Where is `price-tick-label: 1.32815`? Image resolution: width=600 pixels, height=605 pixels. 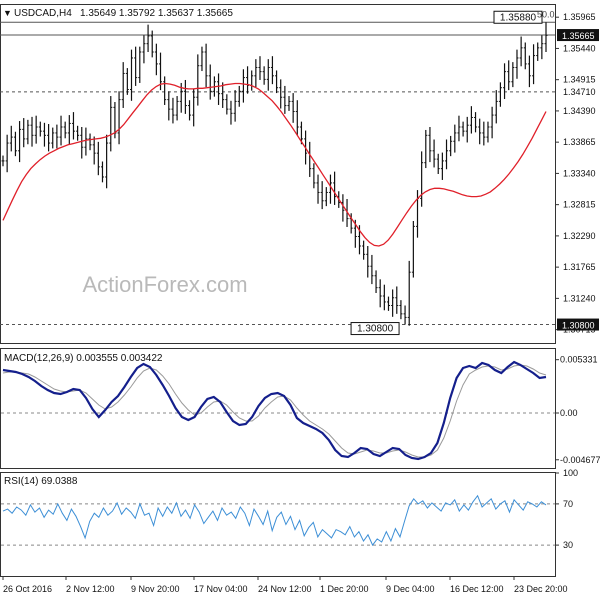 price-tick-label: 1.32815 is located at coordinates (579, 205).